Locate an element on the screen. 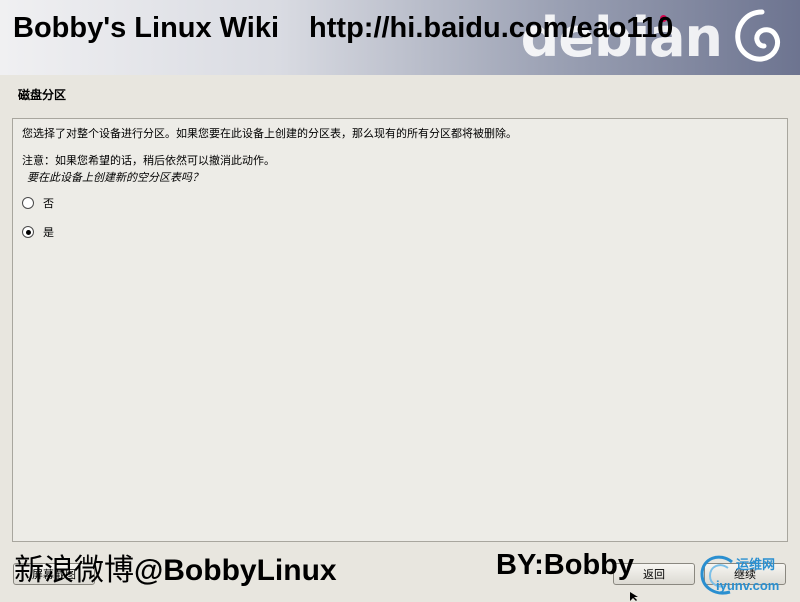 Image resolution: width=800 pixels, height=602 pixels. option-no-label: 否 is located at coordinates (48, 203).